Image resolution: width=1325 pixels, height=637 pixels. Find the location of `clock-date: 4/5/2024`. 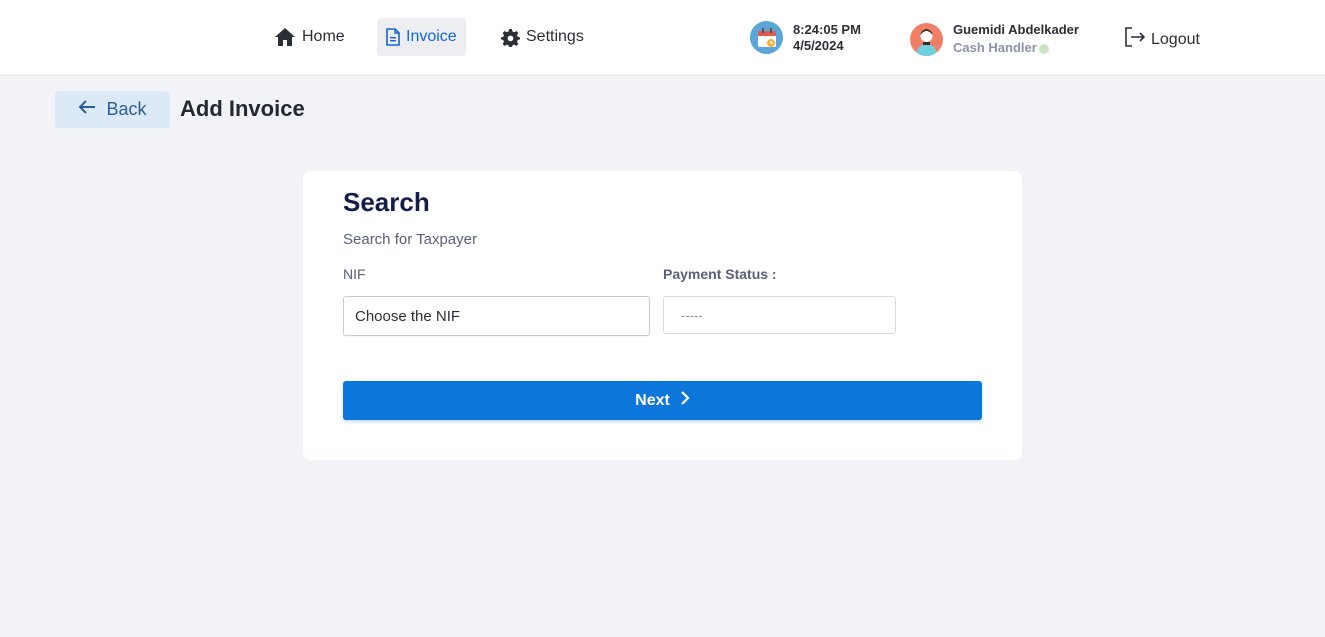

clock-date: 4/5/2024 is located at coordinates (818, 45).